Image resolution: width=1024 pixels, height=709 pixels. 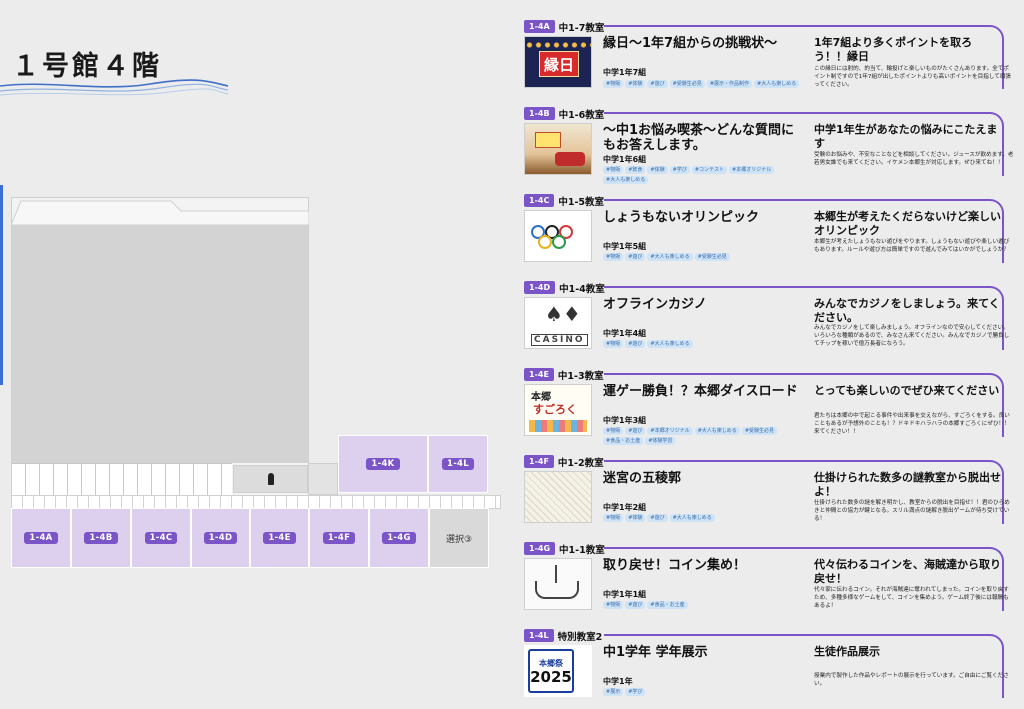 What do you see at coordinates (613, 692) in the screenshot?
I see `tag-chip: #展示` at bounding box center [613, 692].